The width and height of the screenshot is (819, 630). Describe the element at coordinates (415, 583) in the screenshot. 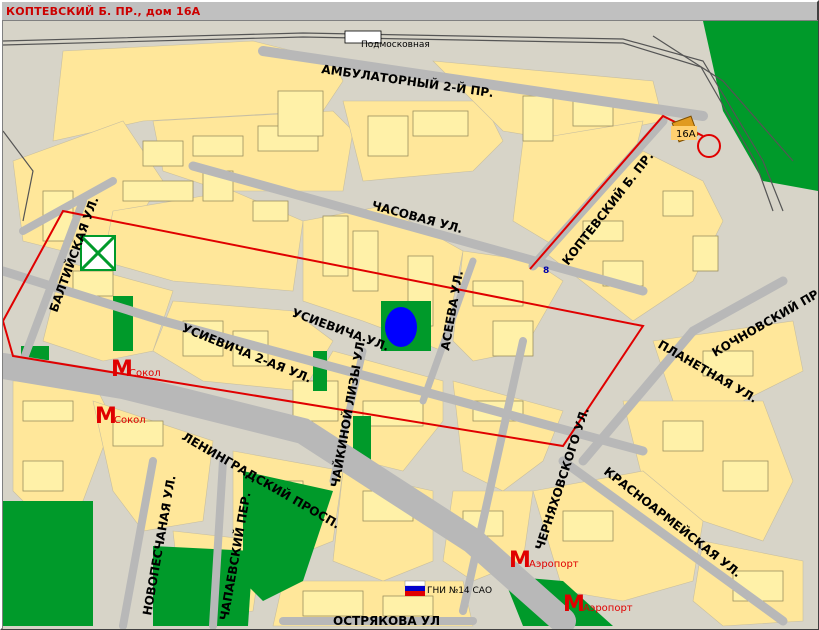

I see `flag-icon` at that location.